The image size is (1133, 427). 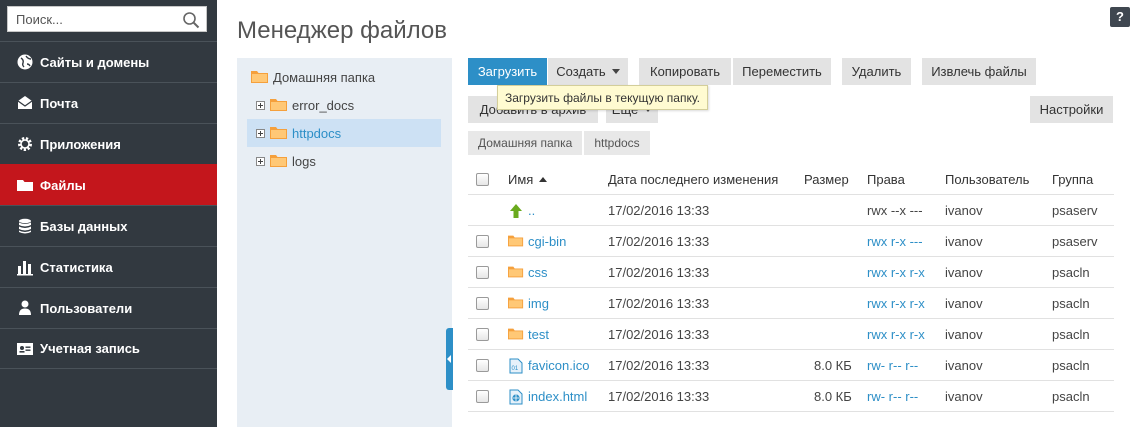 I want to click on file-name-link: img, so click(x=538, y=303).